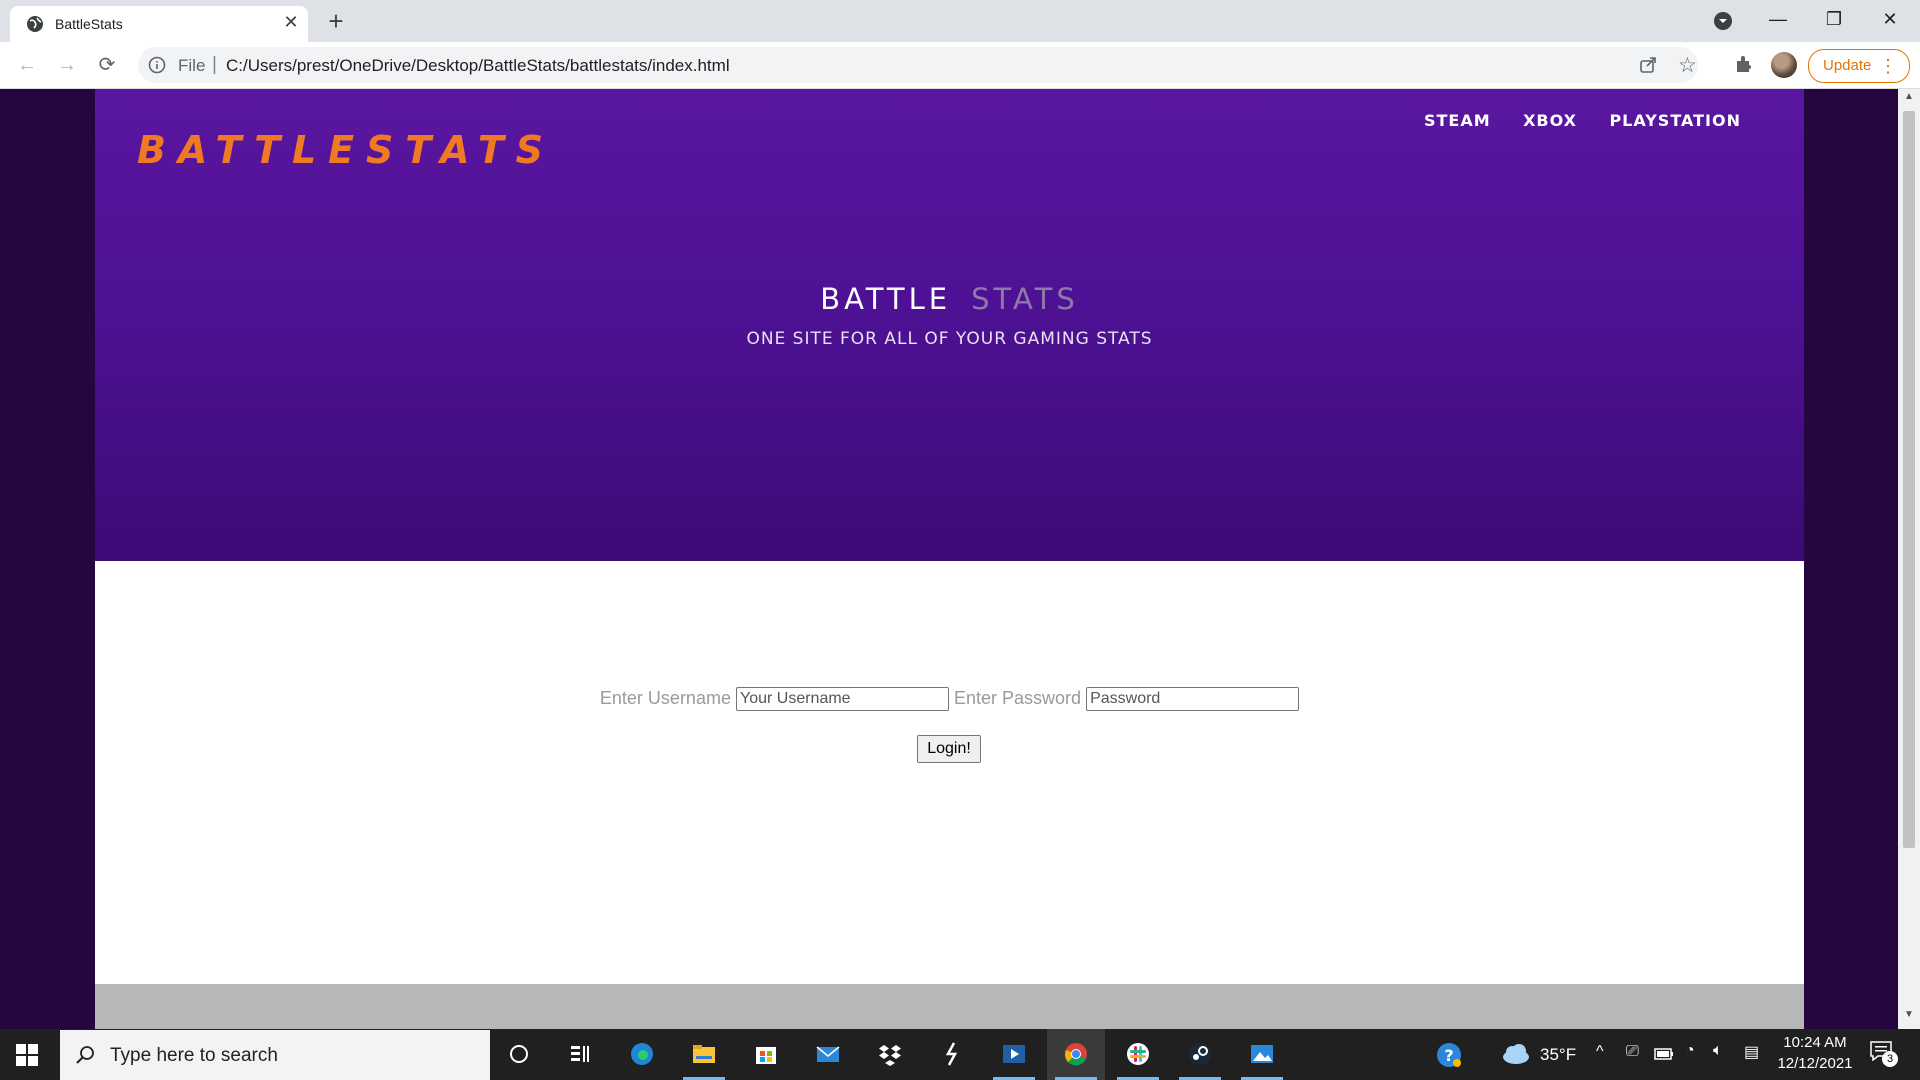  What do you see at coordinates (1778, 20) in the screenshot?
I see `minimize-button: —` at bounding box center [1778, 20].